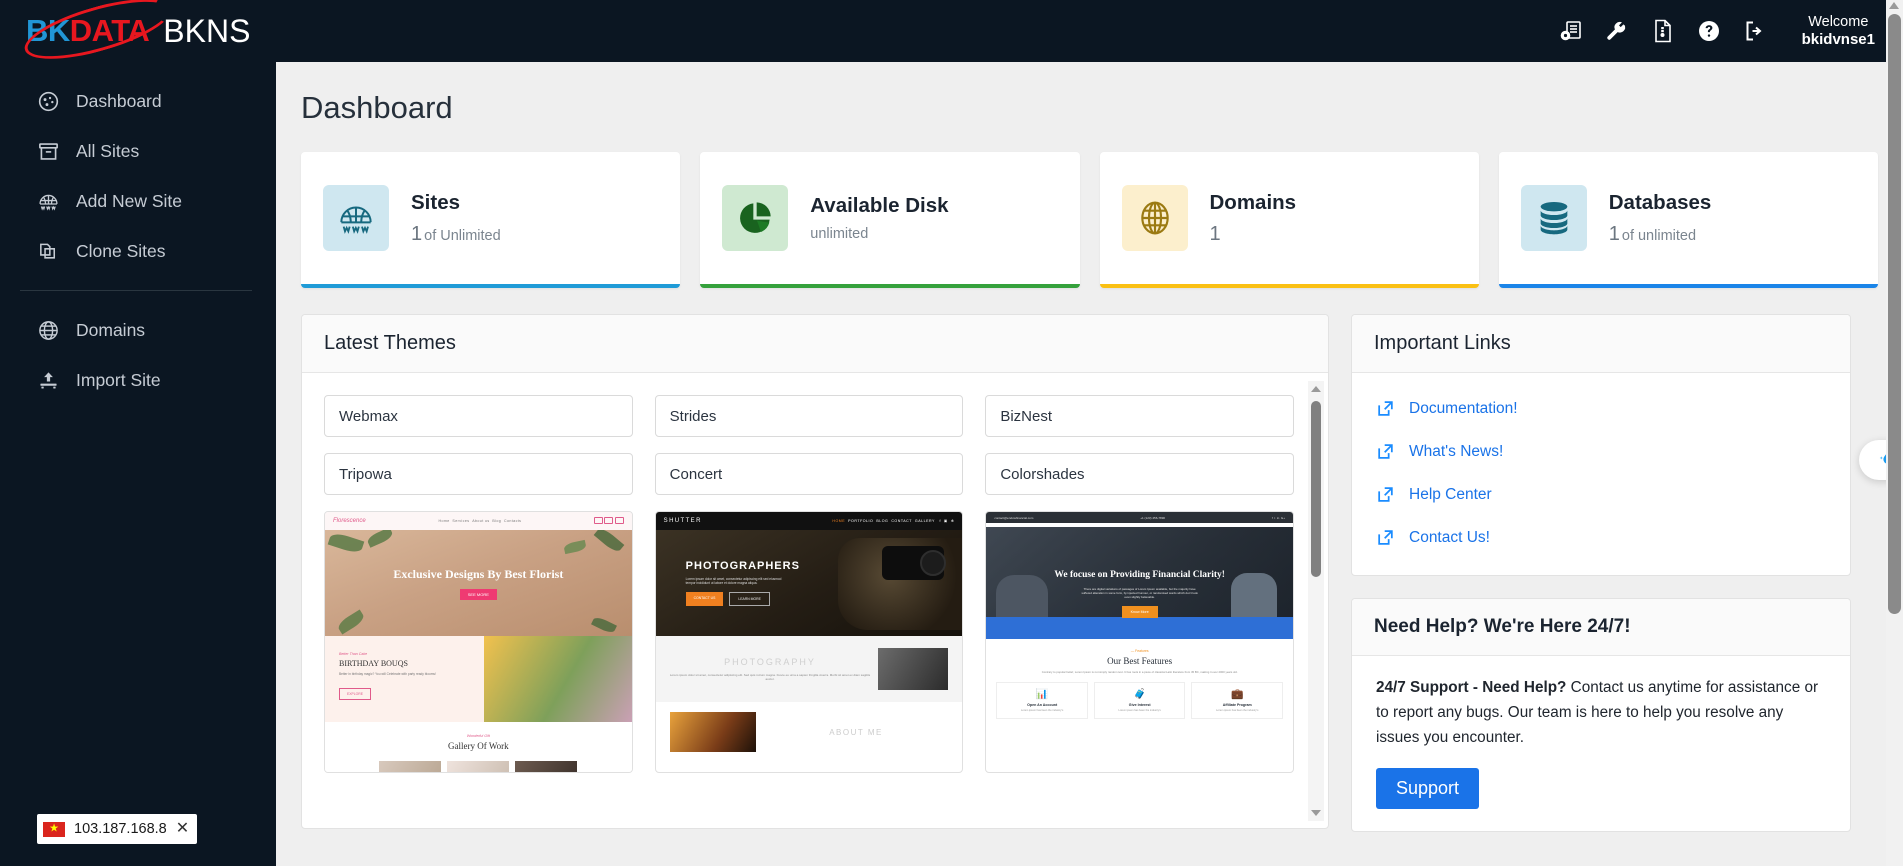 The height and width of the screenshot is (866, 1903). What do you see at coordinates (558, 679) in the screenshot?
I see `florist-section-image` at bounding box center [558, 679].